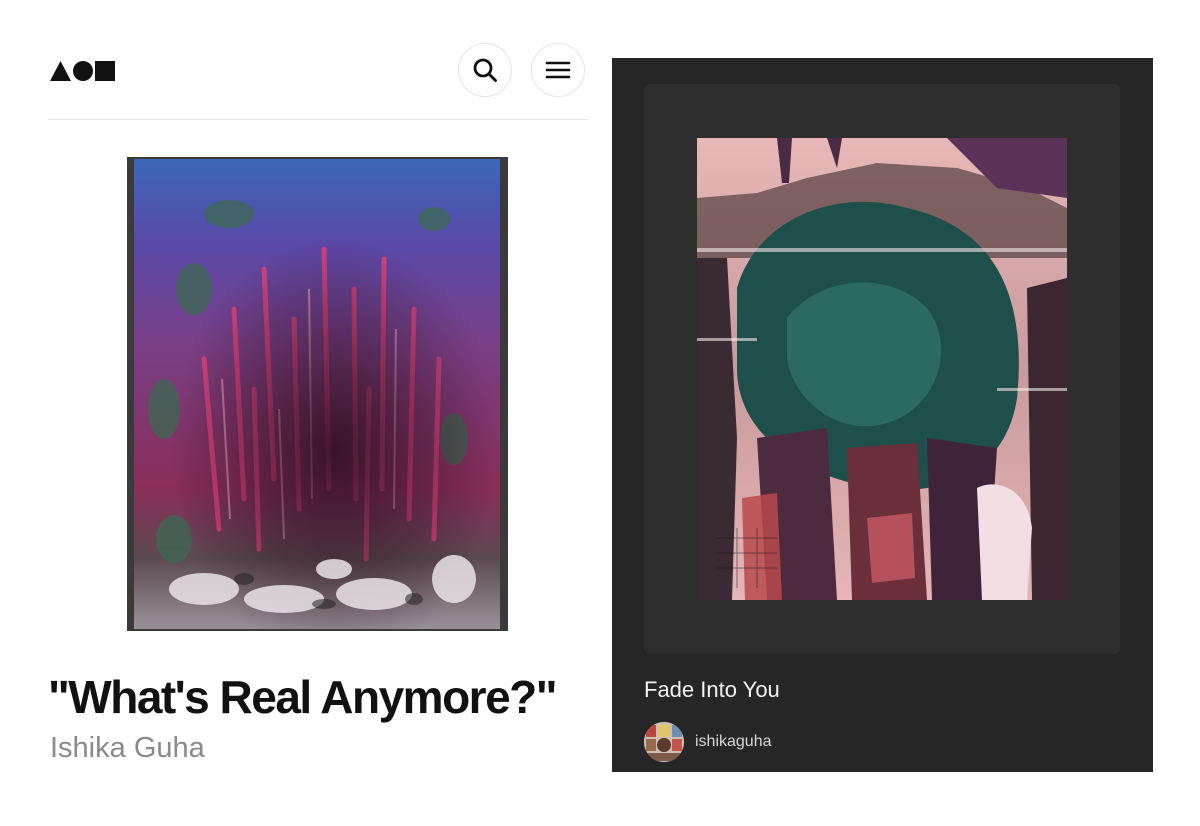 The image size is (1200, 826). I want to click on menu-button, so click(558, 70).